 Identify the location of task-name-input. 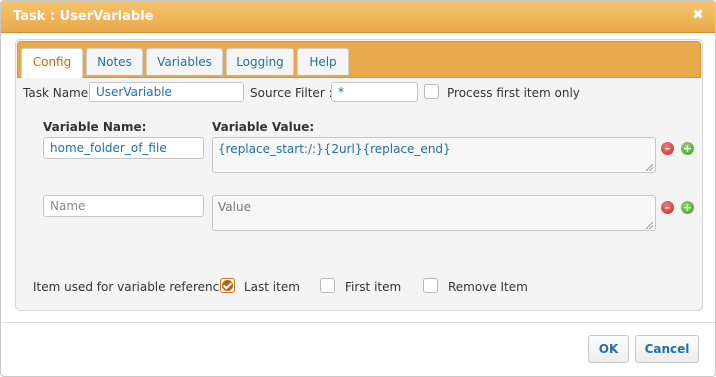
(166, 92).